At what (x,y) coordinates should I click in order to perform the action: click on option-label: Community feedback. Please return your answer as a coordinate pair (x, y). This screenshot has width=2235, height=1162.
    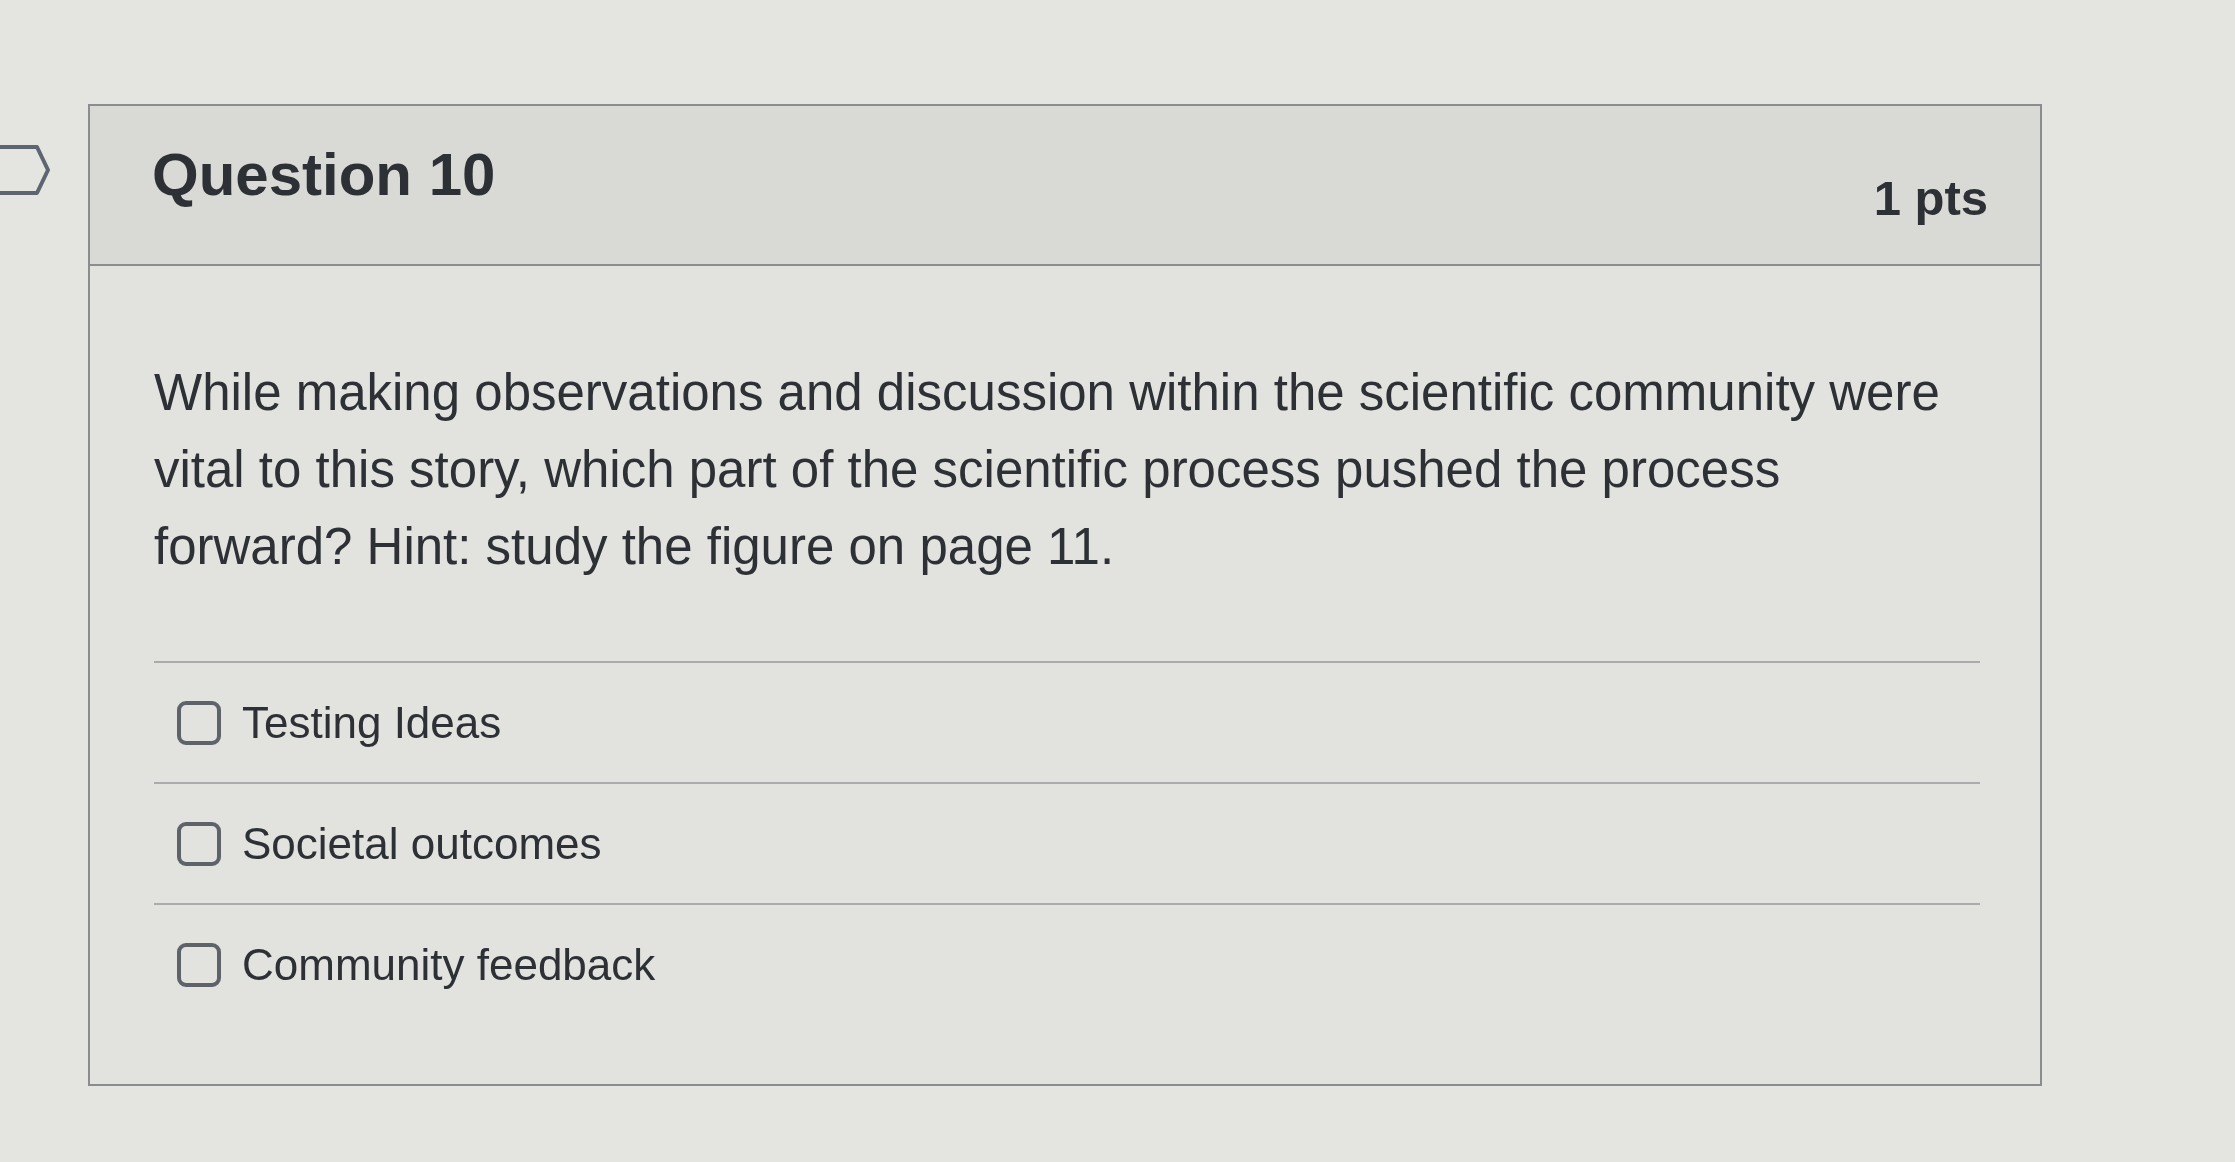
    Looking at the image, I should click on (449, 964).